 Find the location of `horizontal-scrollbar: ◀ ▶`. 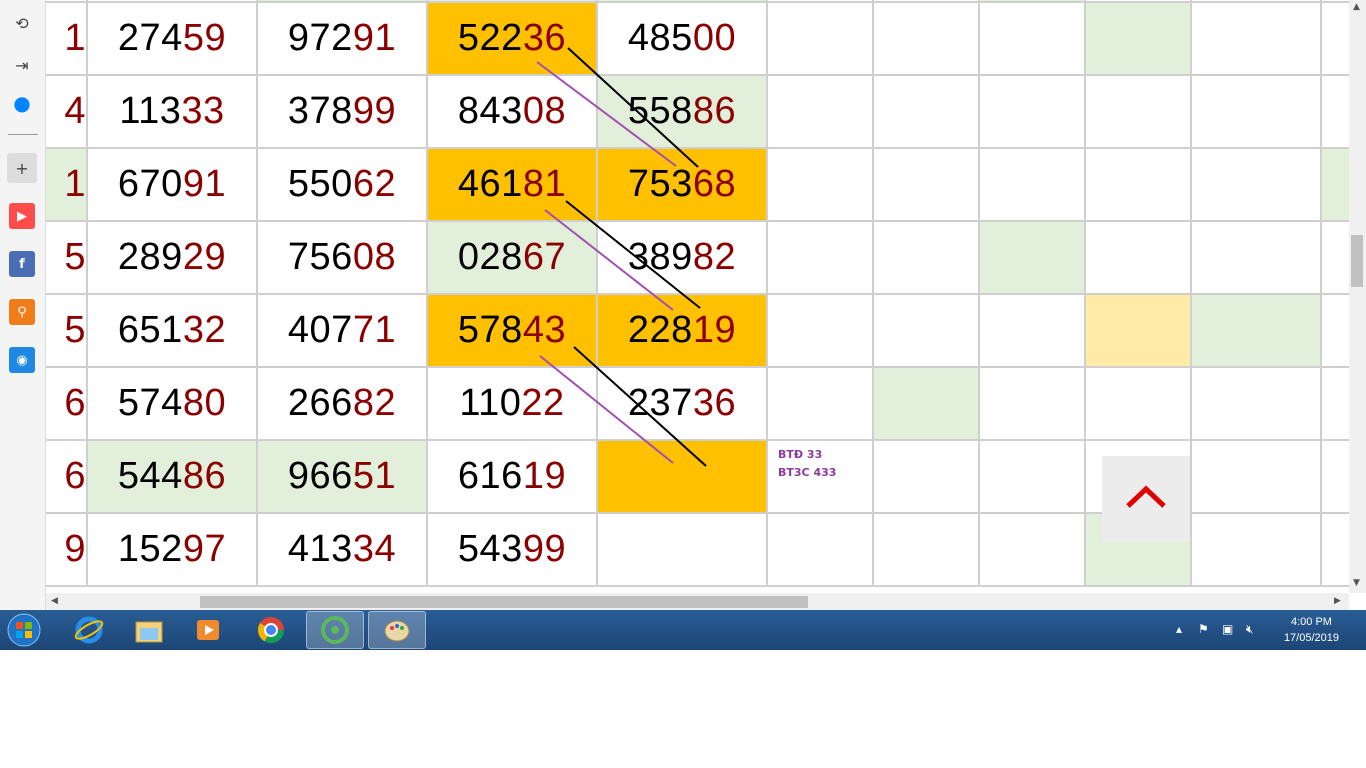

horizontal-scrollbar: ◀ ▶ is located at coordinates (697, 601).